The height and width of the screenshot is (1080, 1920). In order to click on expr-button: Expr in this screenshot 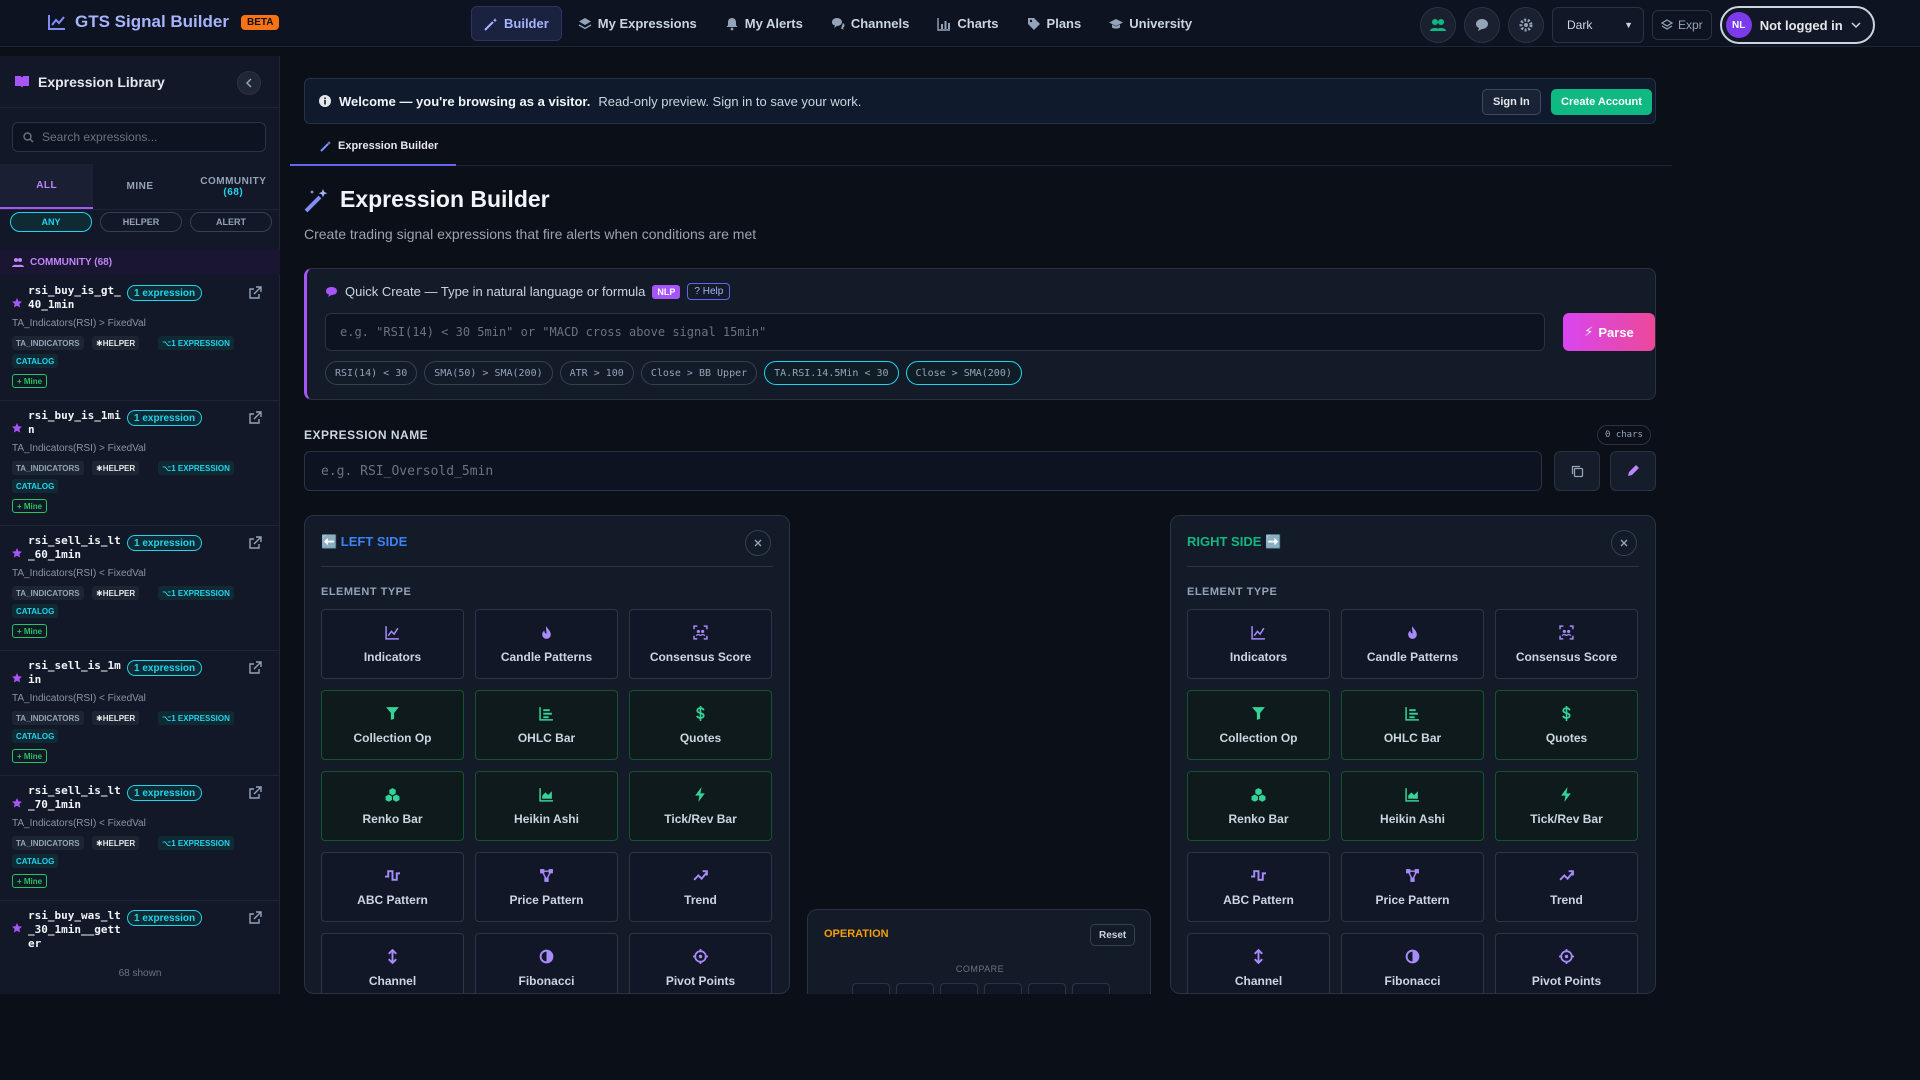, I will do `click(1682, 25)`.